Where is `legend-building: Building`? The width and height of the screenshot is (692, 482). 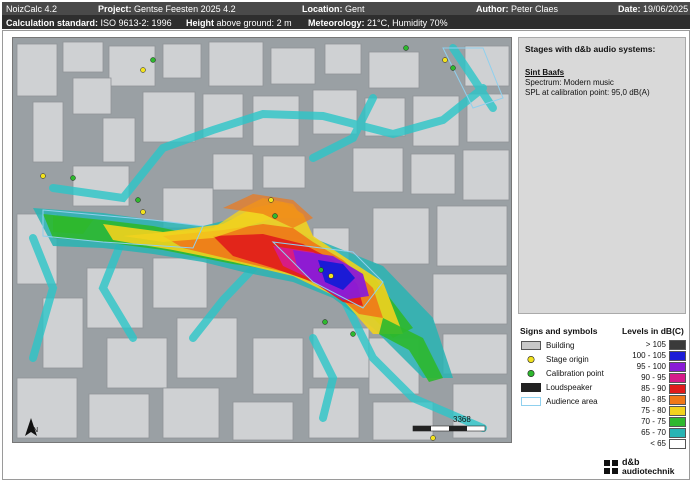
legend-building: Building is located at coordinates (571, 346).